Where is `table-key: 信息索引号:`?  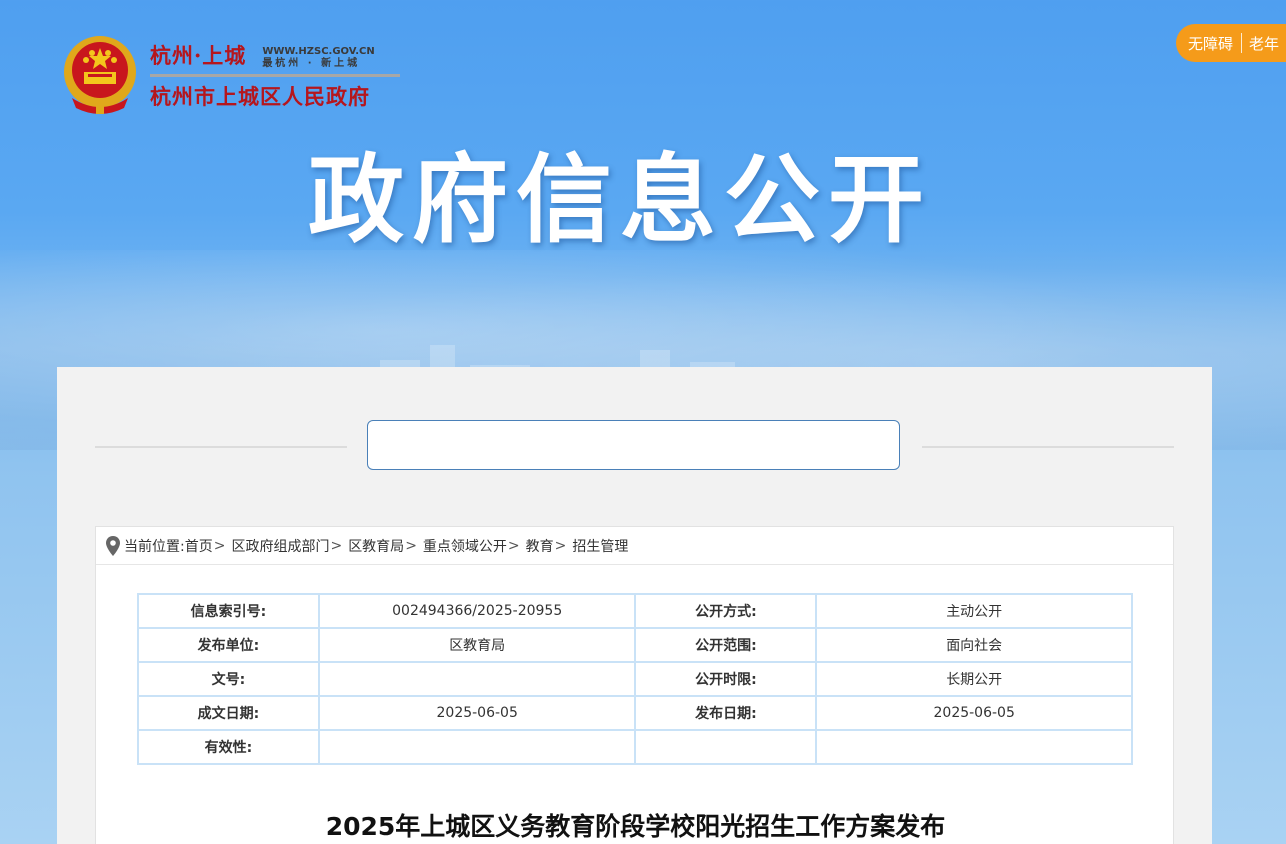 table-key: 信息索引号: is located at coordinates (228, 611).